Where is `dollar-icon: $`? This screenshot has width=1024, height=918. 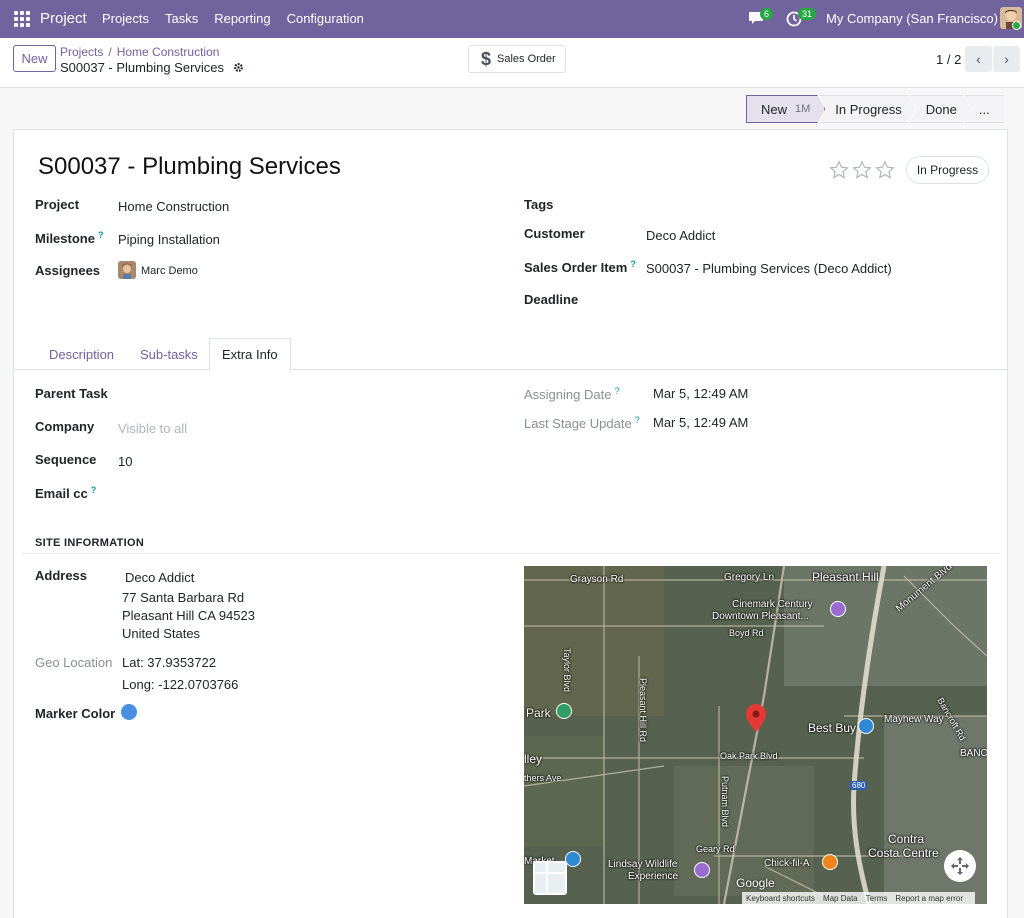 dollar-icon: $ is located at coordinates (486, 58).